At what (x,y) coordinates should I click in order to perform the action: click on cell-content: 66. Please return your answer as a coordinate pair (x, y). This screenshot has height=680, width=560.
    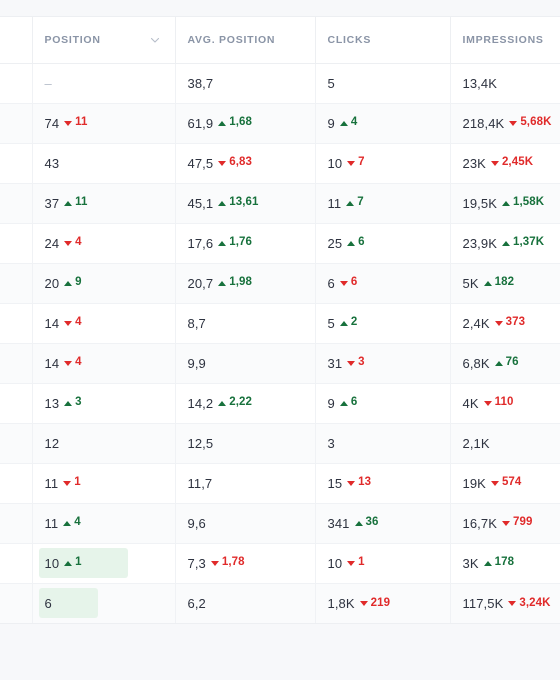
    Looking at the image, I should click on (343, 283).